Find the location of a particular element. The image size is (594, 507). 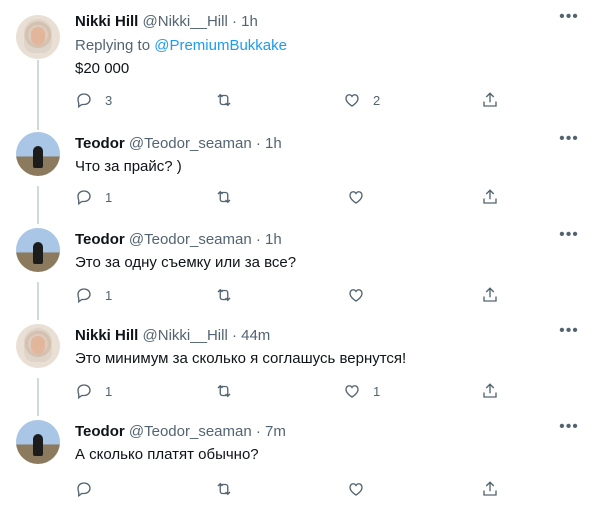

tweet-time: · 7m is located at coordinates (271, 431).